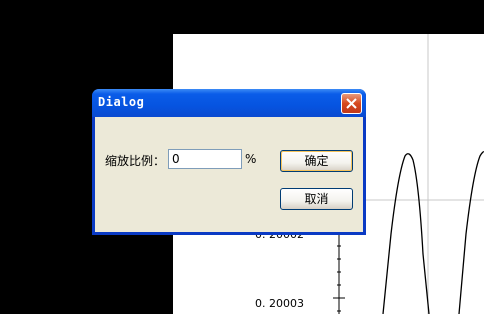  Describe the element at coordinates (251, 159) in the screenshot. I see `percent-unit: %` at that location.